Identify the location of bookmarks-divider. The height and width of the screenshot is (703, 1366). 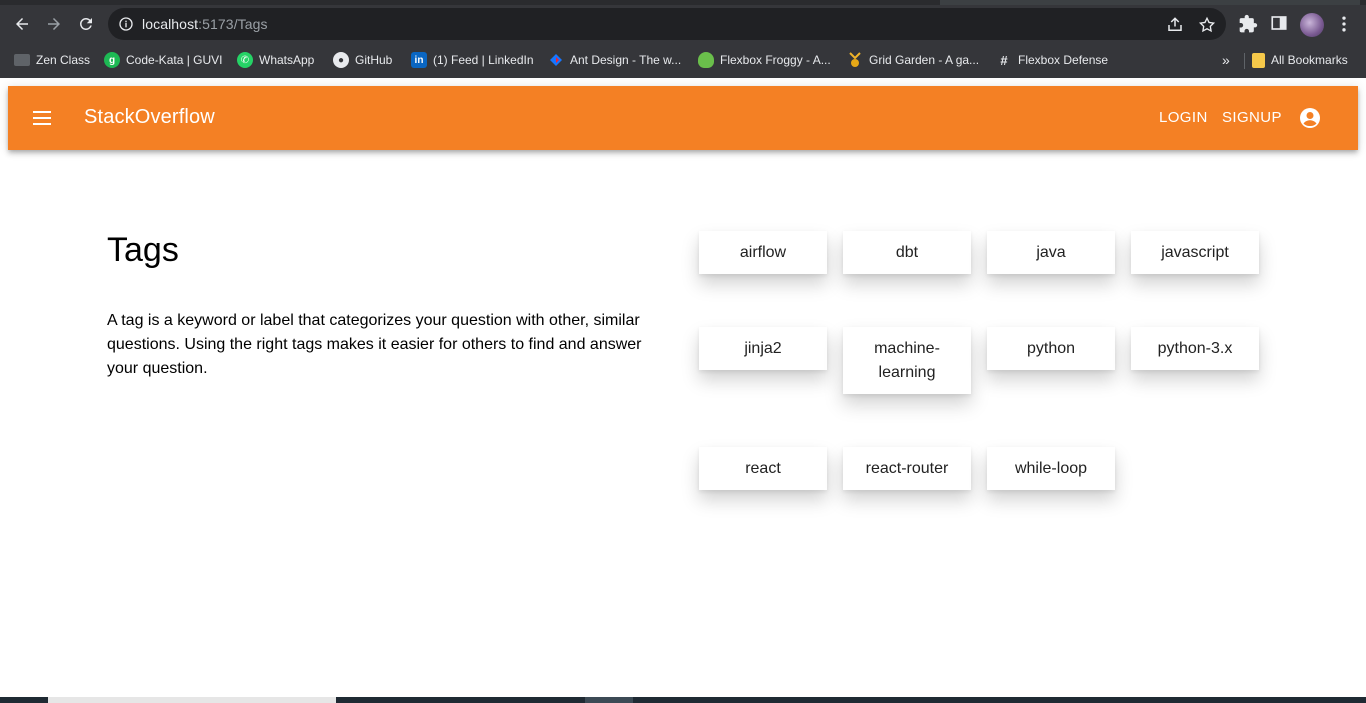
(1244, 61).